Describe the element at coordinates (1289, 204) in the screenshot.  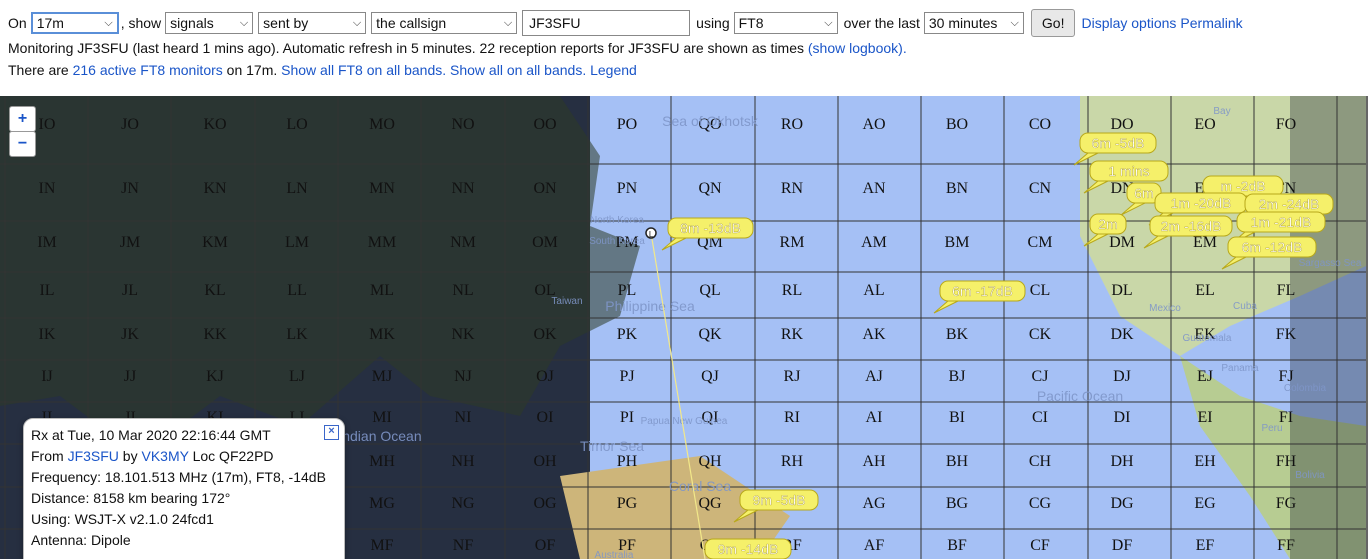
I see `report-bubble-label: 2m -24dB` at that location.